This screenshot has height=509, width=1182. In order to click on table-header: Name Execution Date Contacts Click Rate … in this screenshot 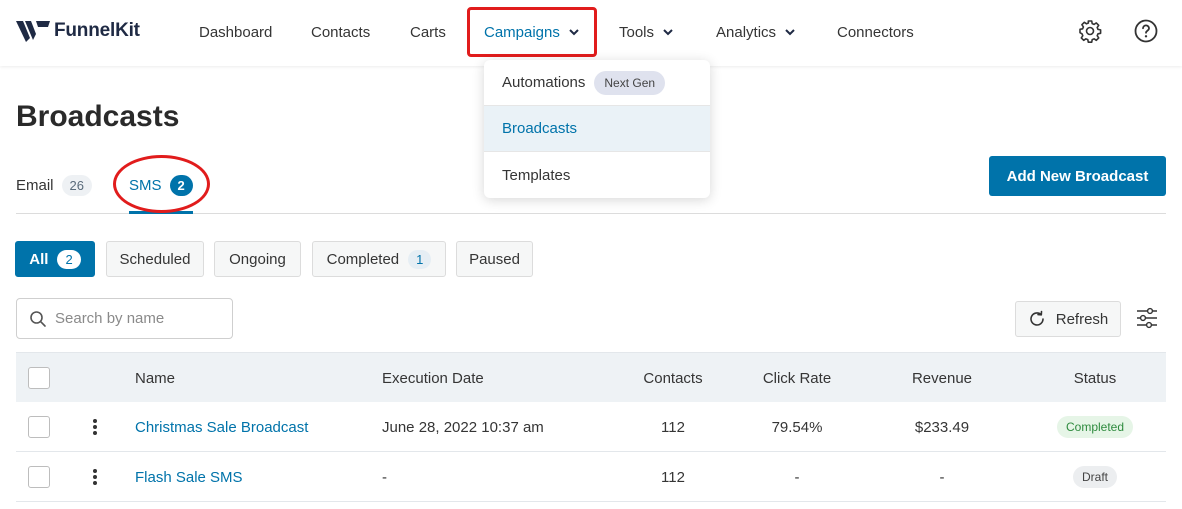, I will do `click(591, 377)`.